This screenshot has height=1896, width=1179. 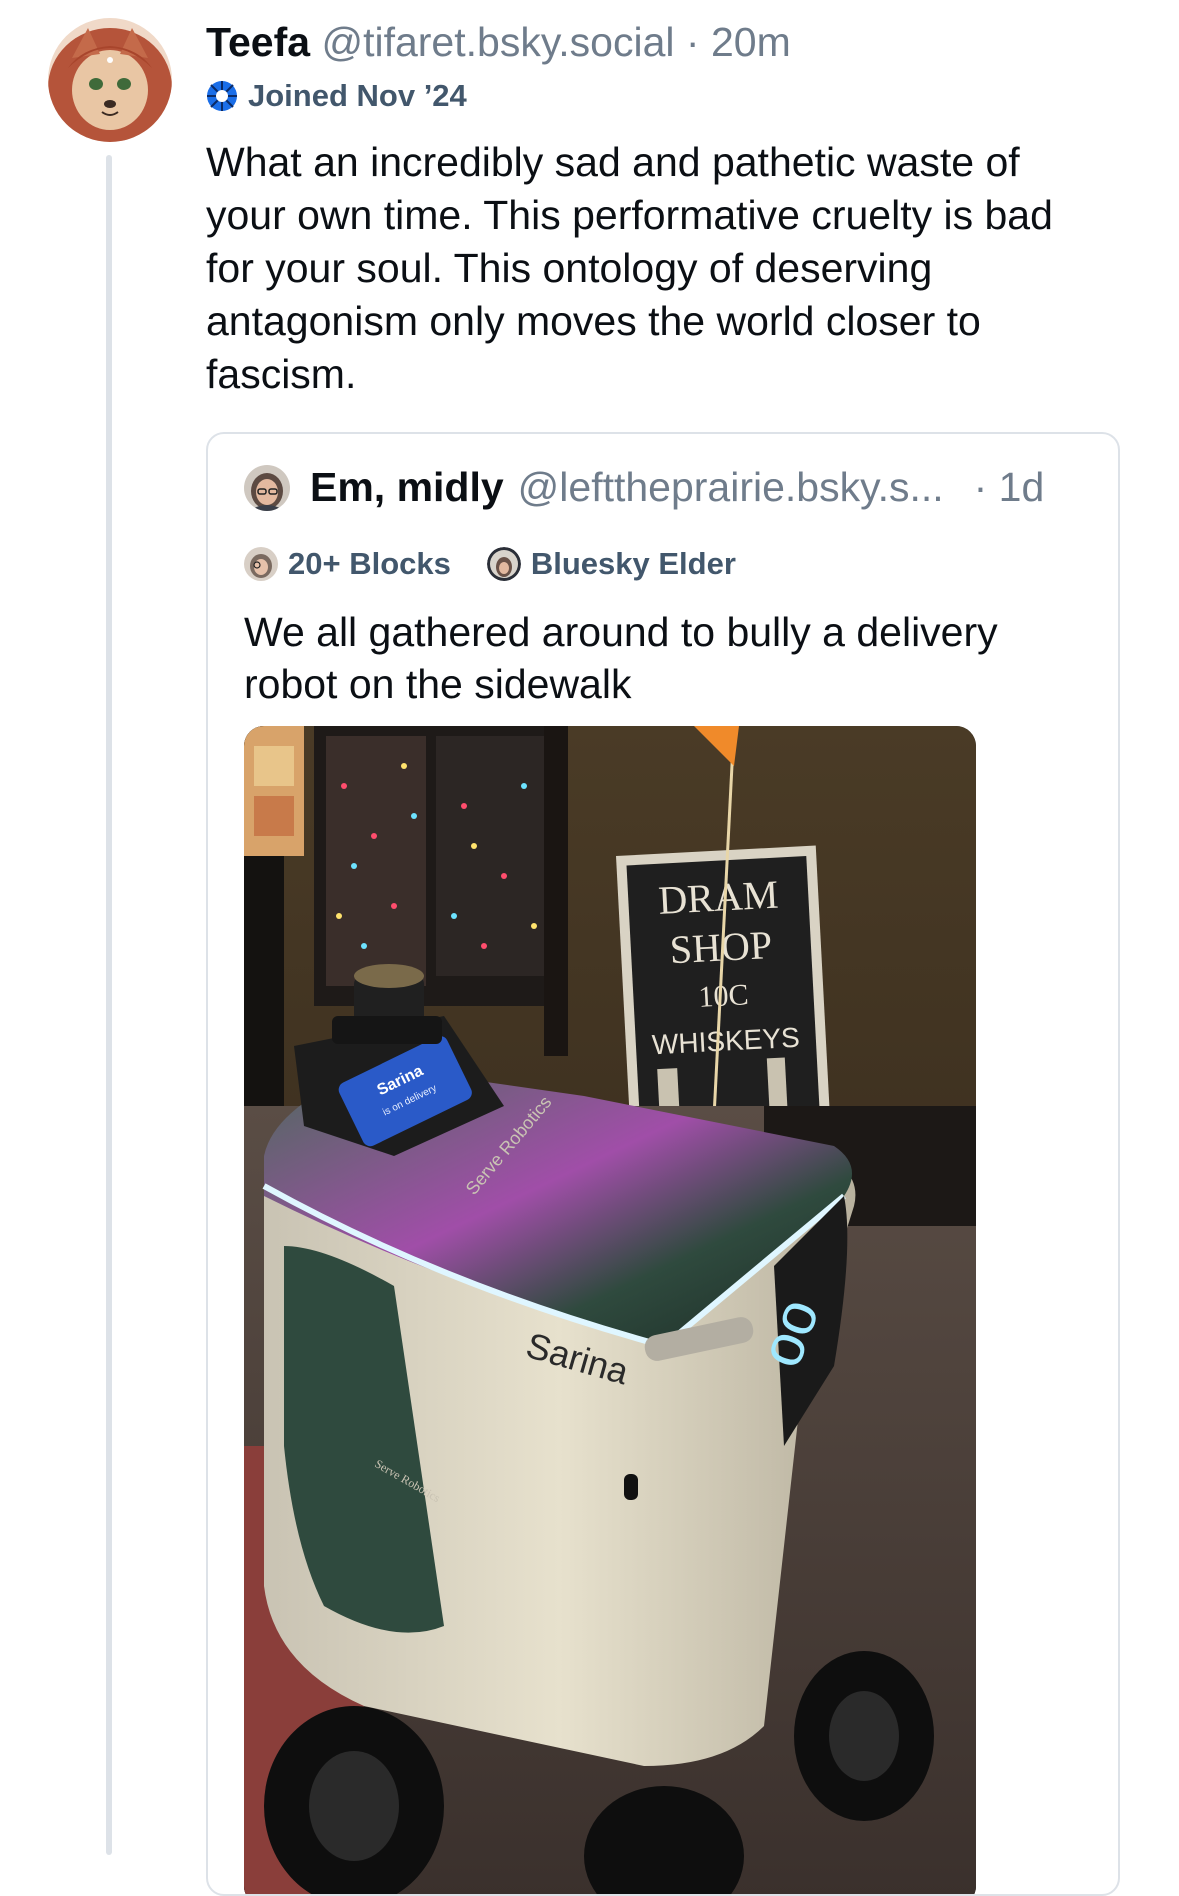 I want to click on timestamp: 20m, so click(x=751, y=42).